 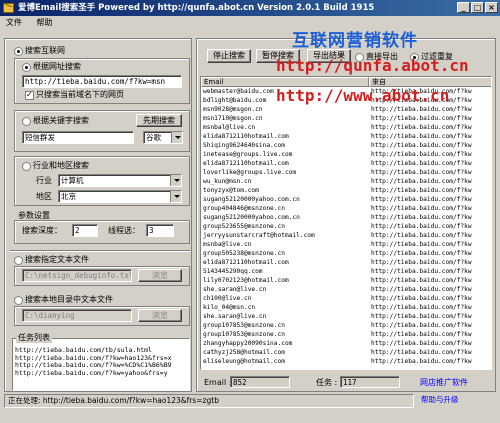 What do you see at coordinates (44, 196) in the screenshot?
I see `region-label: 地区` at bounding box center [44, 196].